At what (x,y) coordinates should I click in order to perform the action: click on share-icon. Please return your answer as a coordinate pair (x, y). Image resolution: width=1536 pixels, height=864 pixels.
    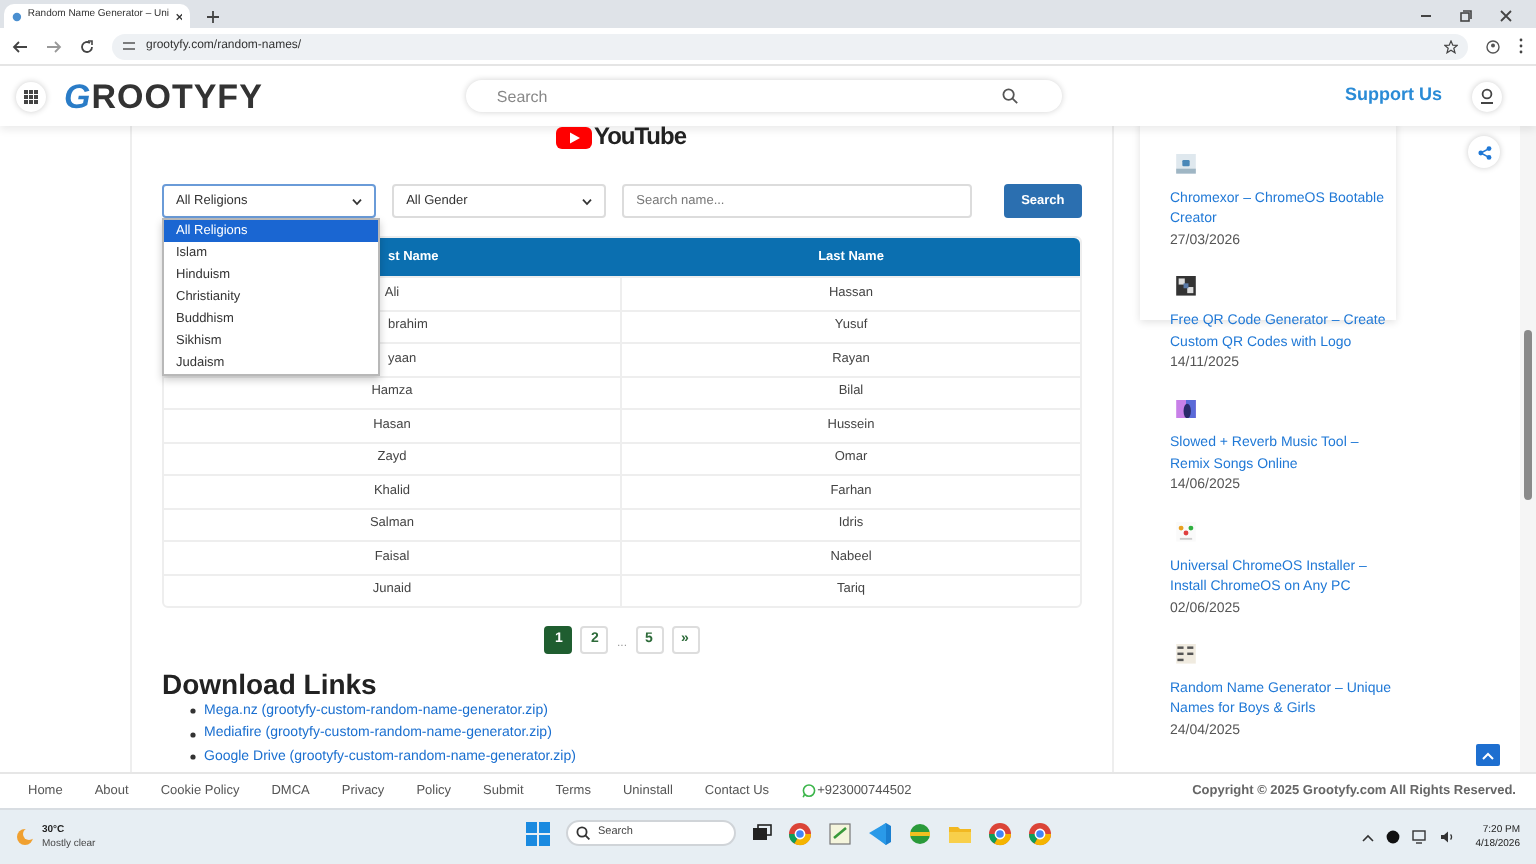
    Looking at the image, I should click on (1484, 152).